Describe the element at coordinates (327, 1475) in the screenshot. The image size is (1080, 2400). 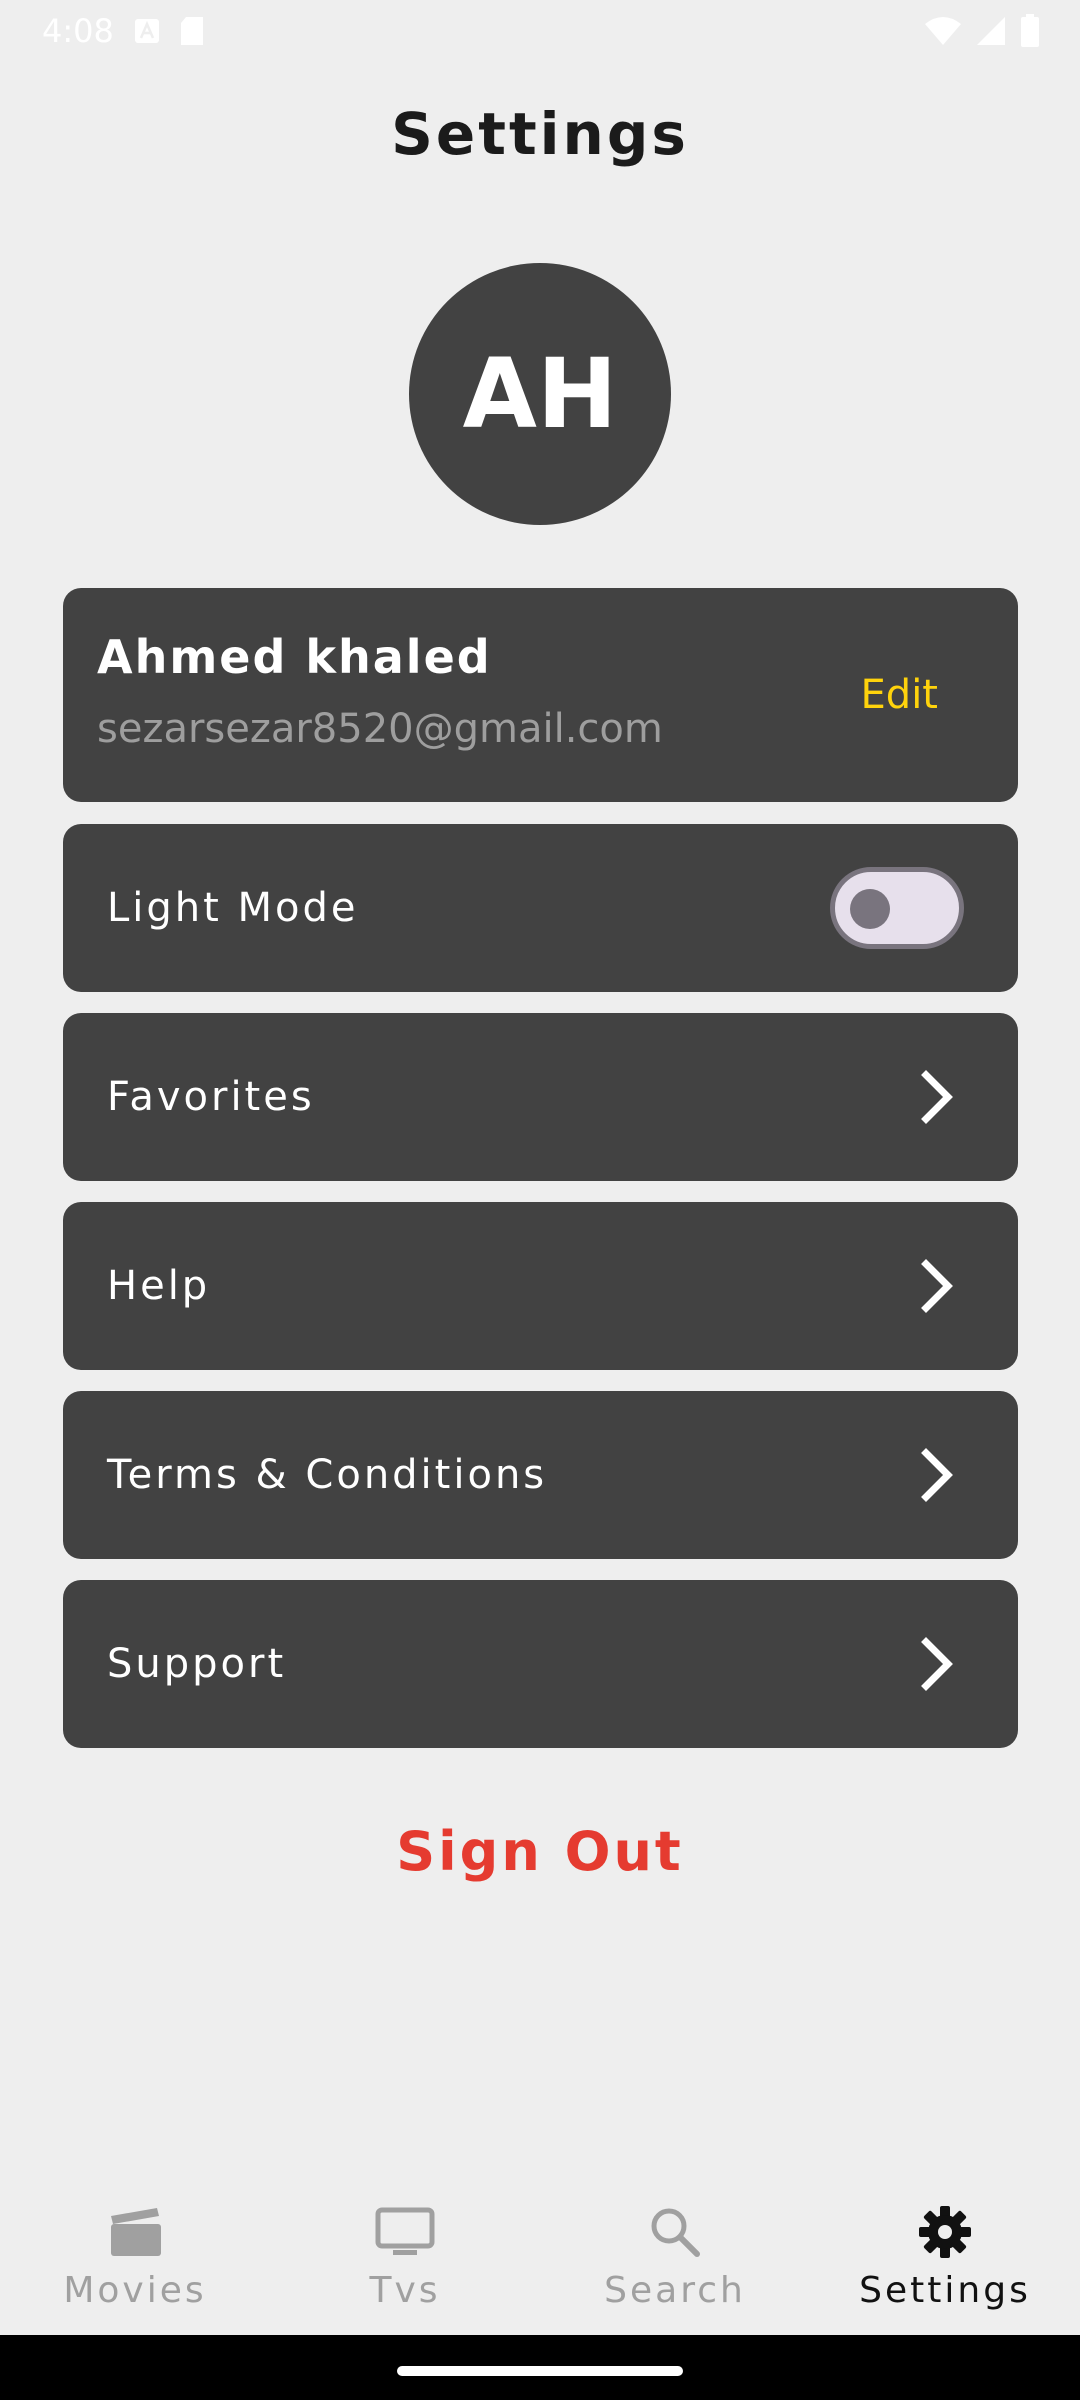
I see `row-label-terms: Terms & Conditions` at that location.